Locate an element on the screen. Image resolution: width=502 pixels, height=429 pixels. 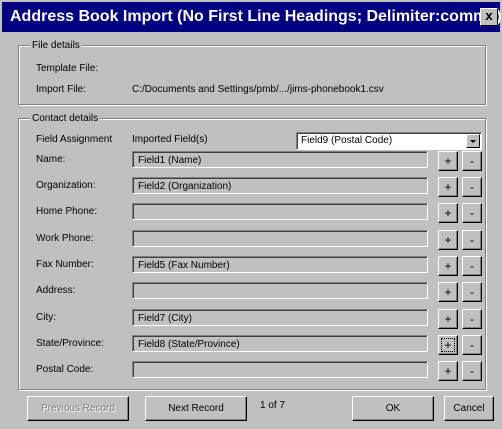
previous-record-button: Previous Record is located at coordinates (78, 408).